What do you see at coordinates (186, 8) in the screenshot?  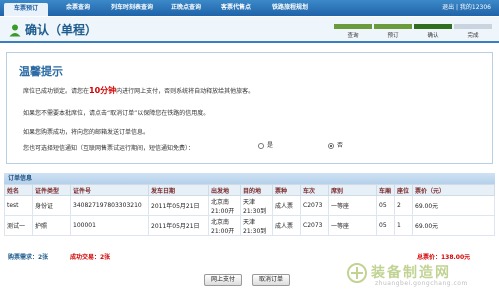 I see `tab-delay-query: 正晚点查询` at bounding box center [186, 8].